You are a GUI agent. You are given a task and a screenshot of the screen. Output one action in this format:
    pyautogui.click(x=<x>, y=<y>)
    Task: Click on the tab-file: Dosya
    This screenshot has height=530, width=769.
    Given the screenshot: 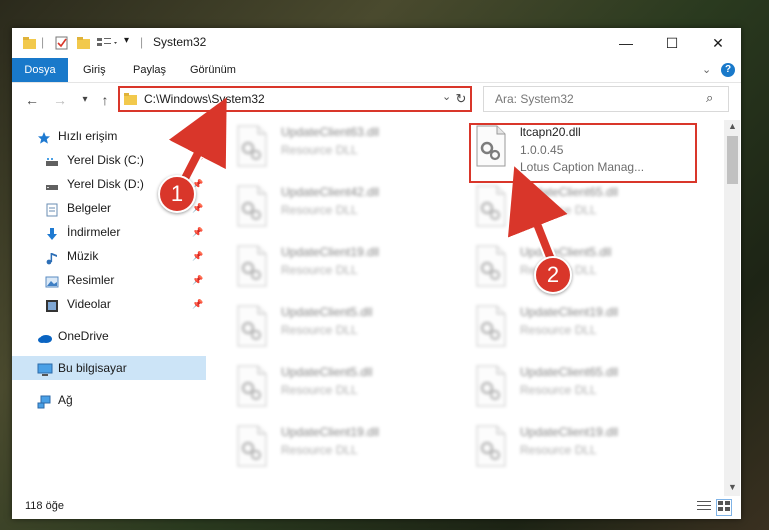 What is the action you would take?
    pyautogui.click(x=40, y=70)
    